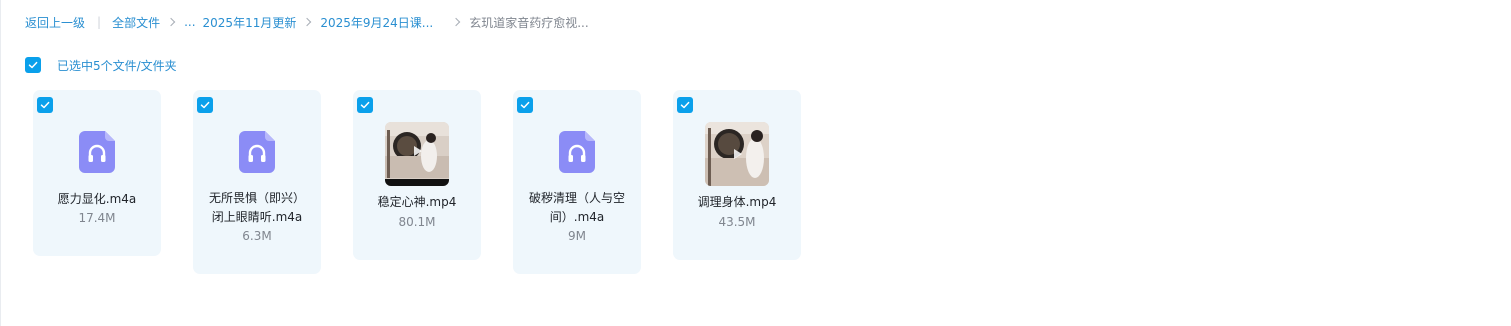 The height and width of the screenshot is (326, 1511). I want to click on file-name: 愿力显化.m4a, so click(97, 199).